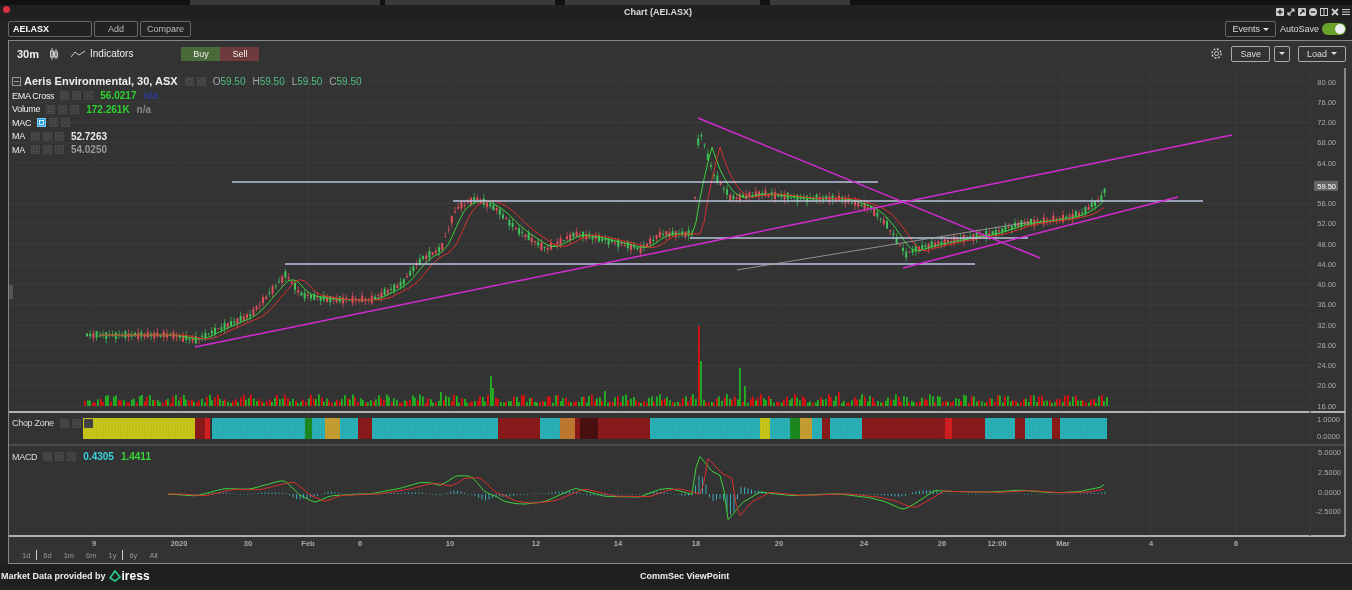 The image size is (1352, 590). What do you see at coordinates (229, 81) in the screenshot?
I see `ohlc-value: O59.50` at bounding box center [229, 81].